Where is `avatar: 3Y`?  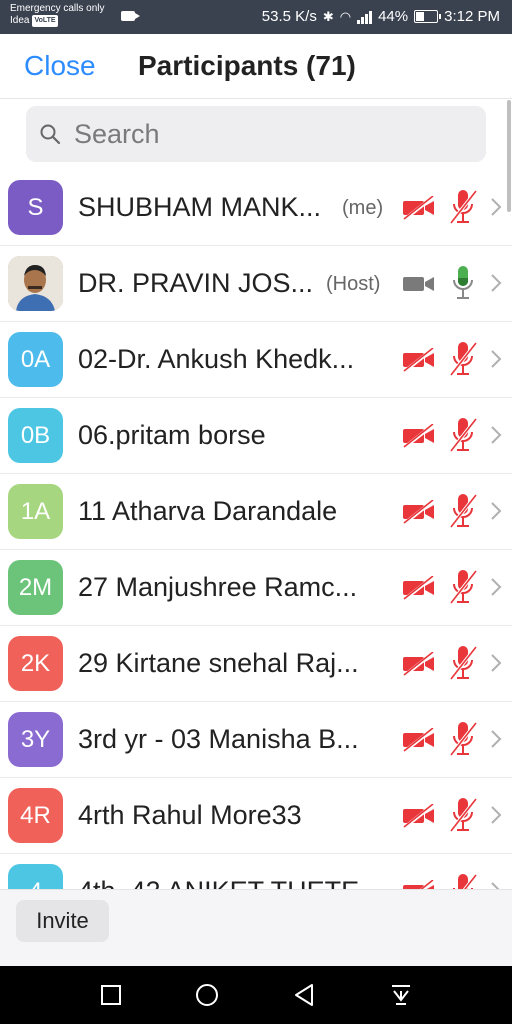
avatar: 3Y is located at coordinates (35, 739).